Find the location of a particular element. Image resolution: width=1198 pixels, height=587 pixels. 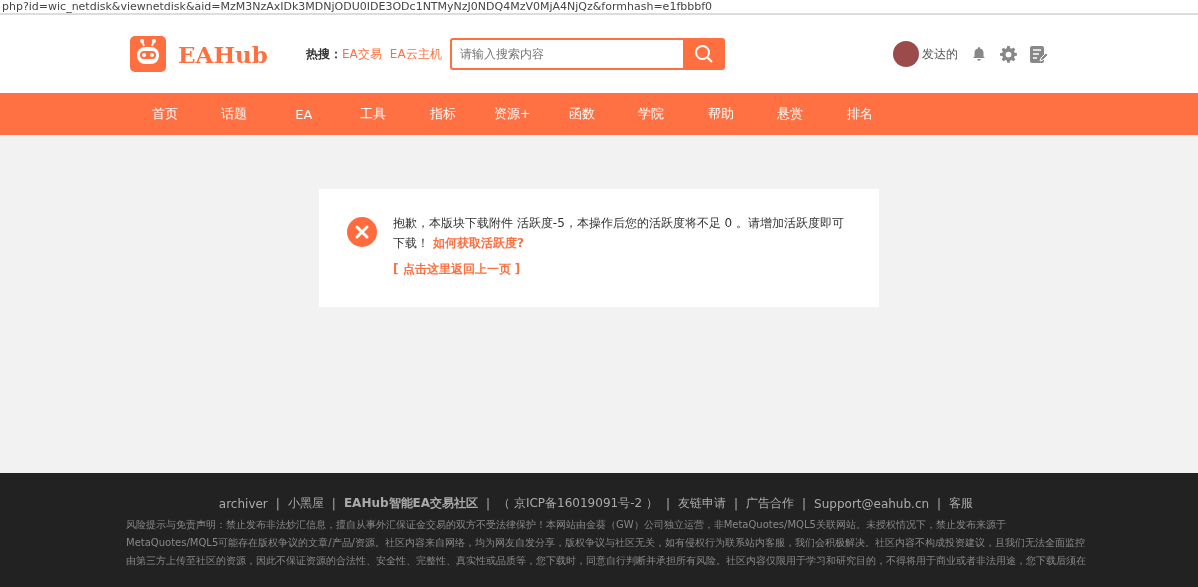

disclaimer-text: MetaQuotes/MQL5可能存在版权争议的文章/产品/资源。社区内容来自网络，均为网友自发分享，版权争议与社区无关，如有侵权行为联系站内客服，我们会积极解决。社区内容不构成投资建议，且我们无法全面监控 is located at coordinates (605, 543).